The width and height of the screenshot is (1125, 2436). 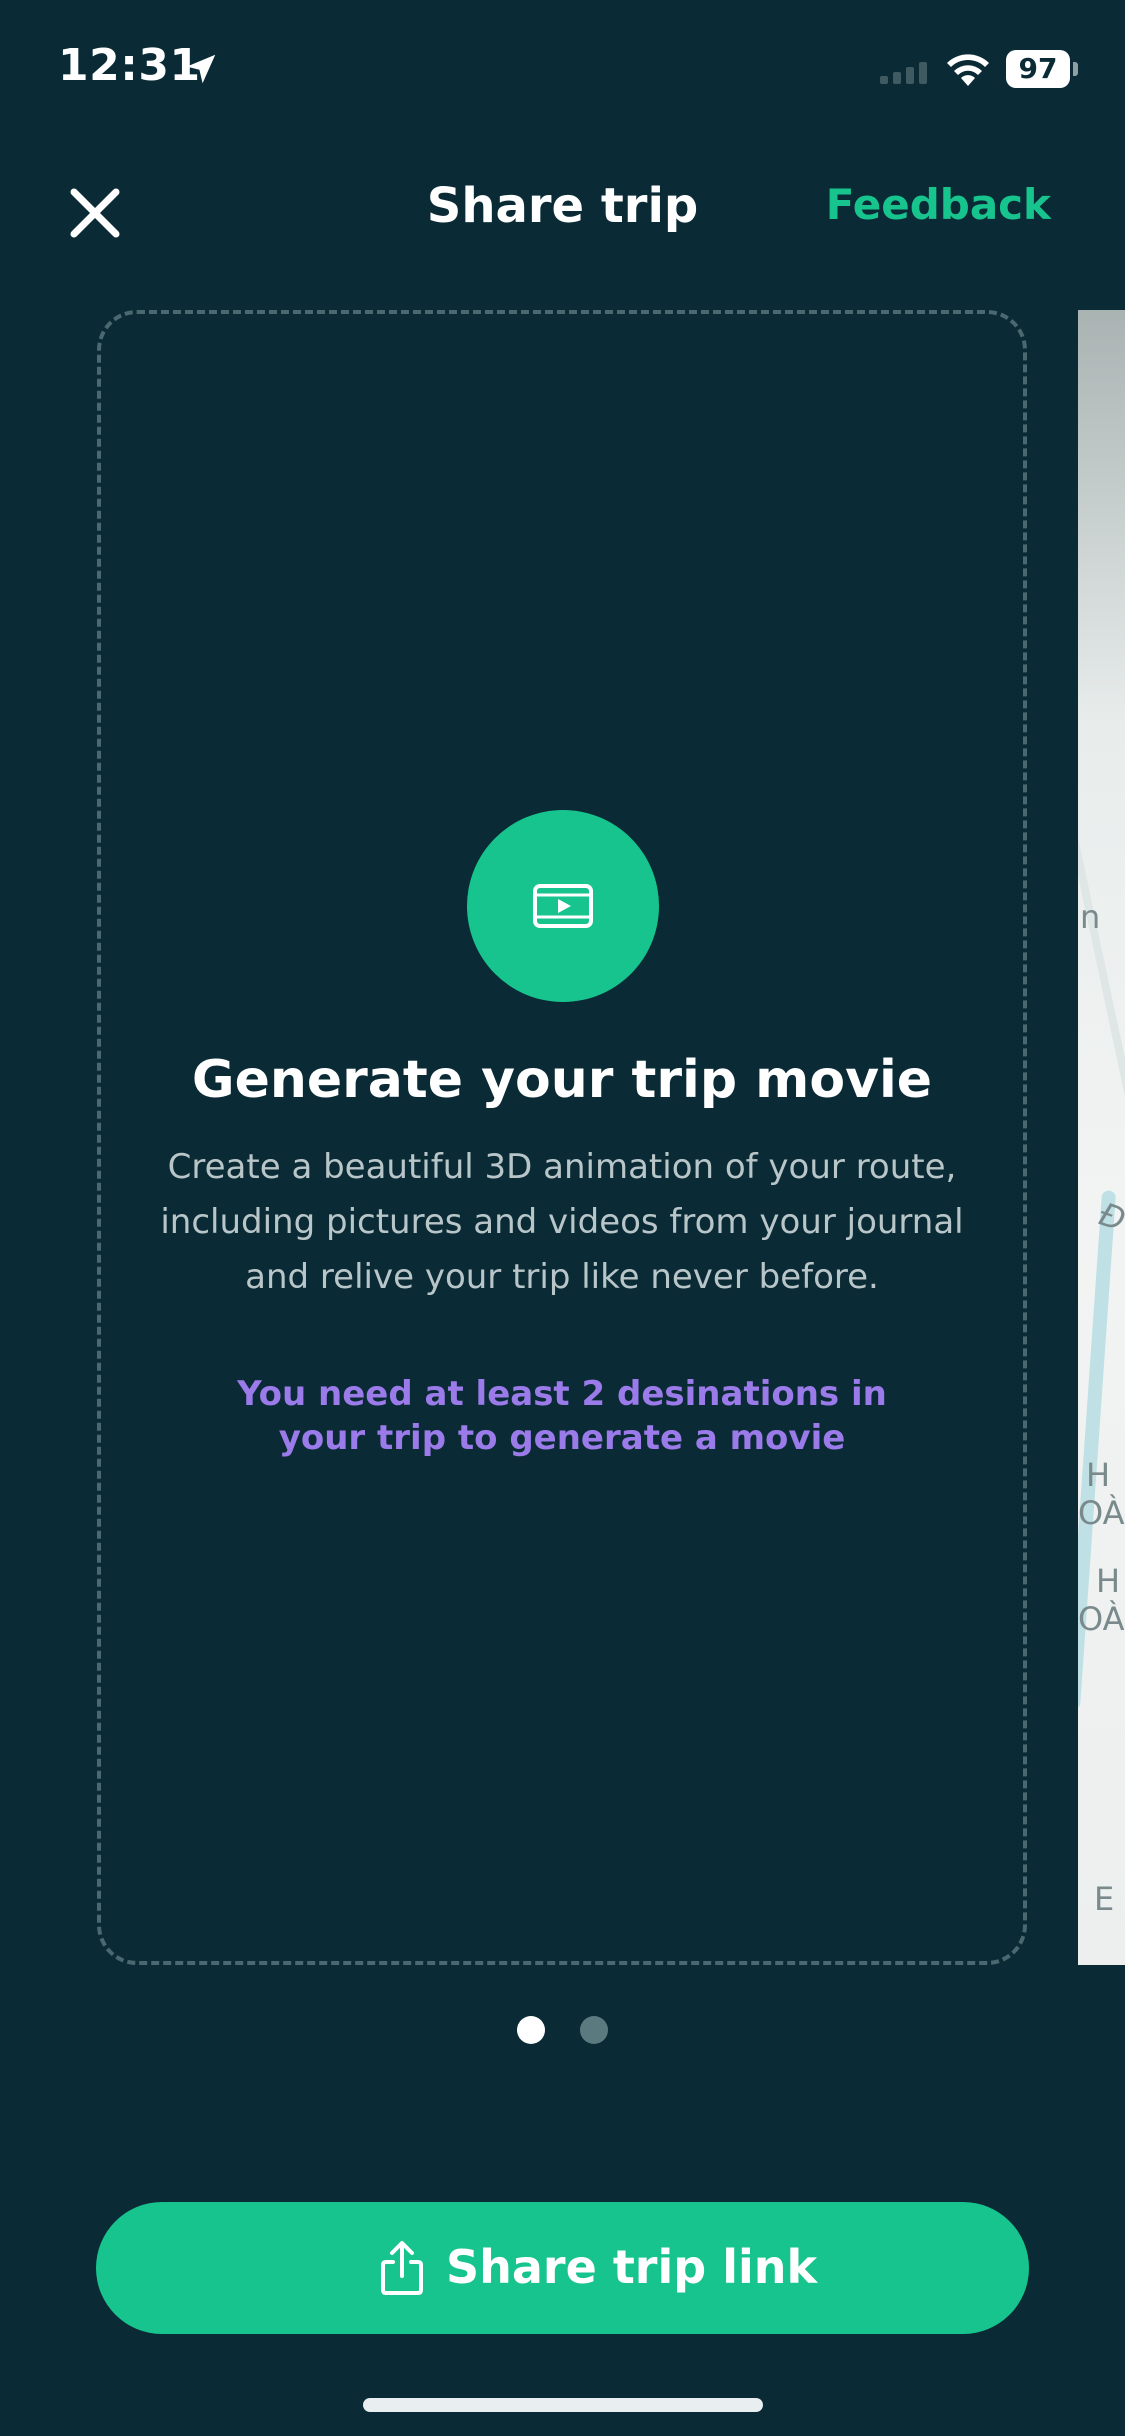 What do you see at coordinates (1109, 1217) in the screenshot?
I see `map-label: Đ` at bounding box center [1109, 1217].